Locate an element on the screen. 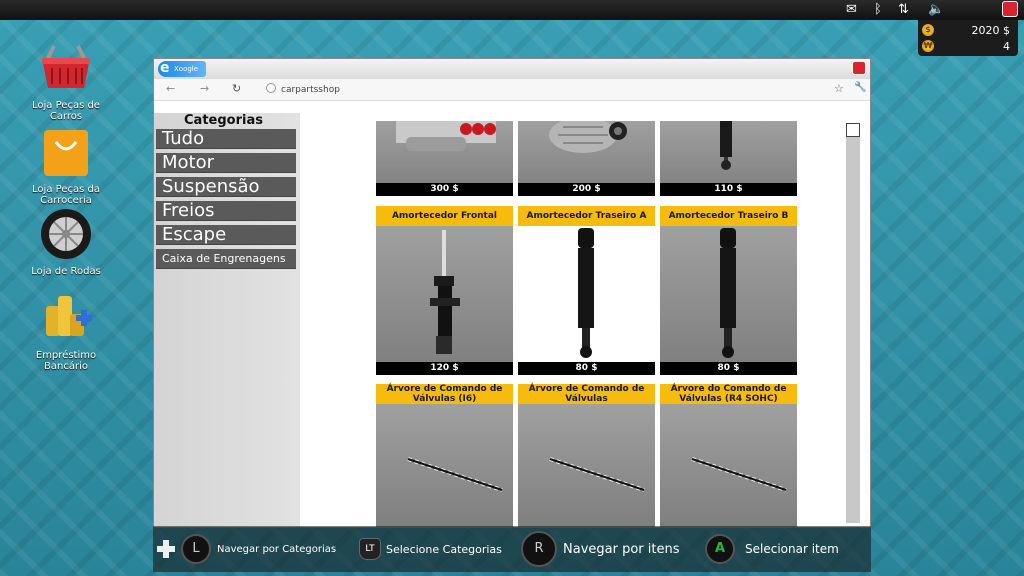 The height and width of the screenshot is (576, 1024). product-card: 300 $ is located at coordinates (444, 158).